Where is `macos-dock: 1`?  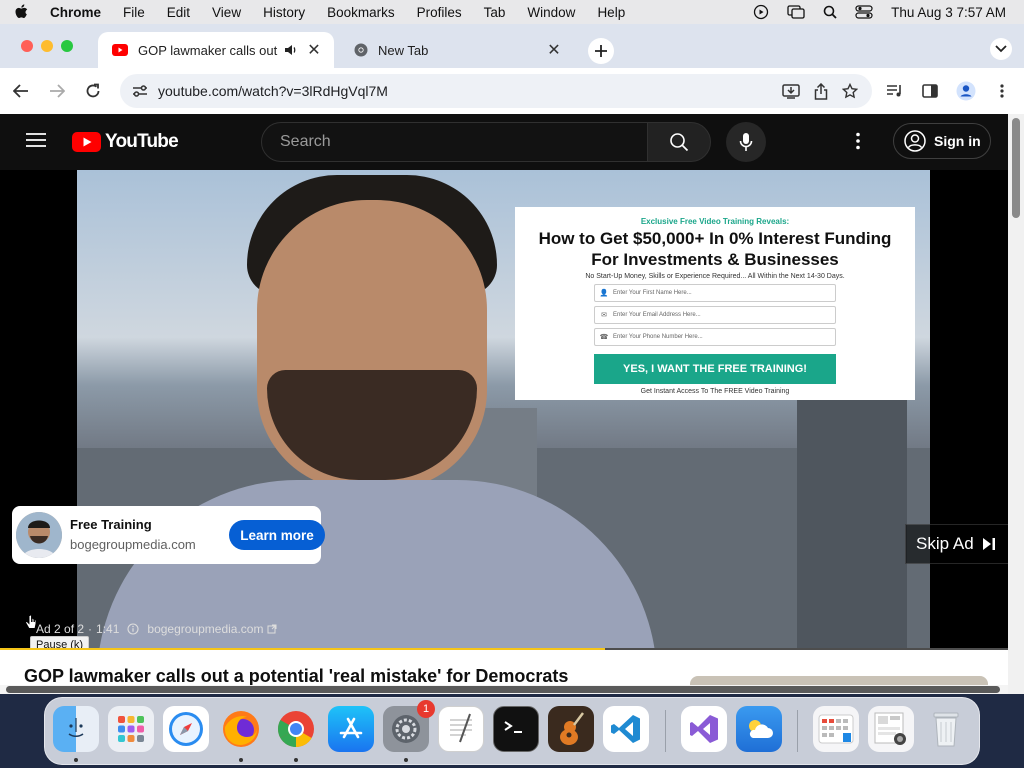 macos-dock: 1 is located at coordinates (512, 731).